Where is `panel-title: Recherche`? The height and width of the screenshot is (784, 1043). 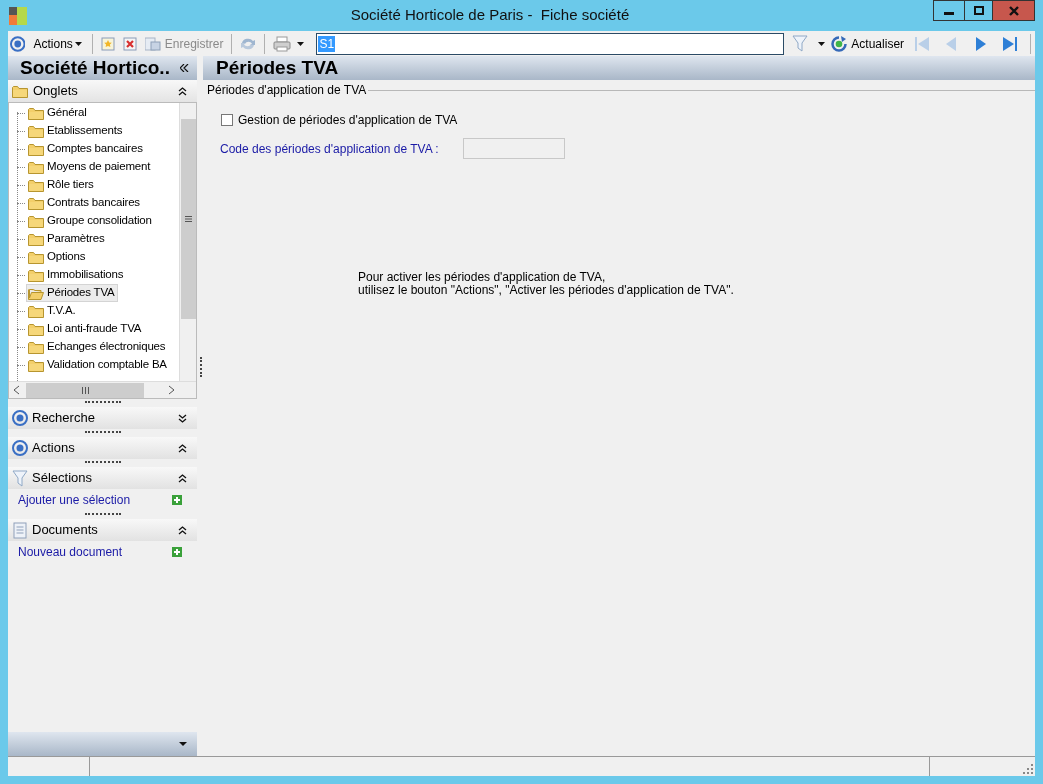
panel-title: Recherche is located at coordinates (63, 418).